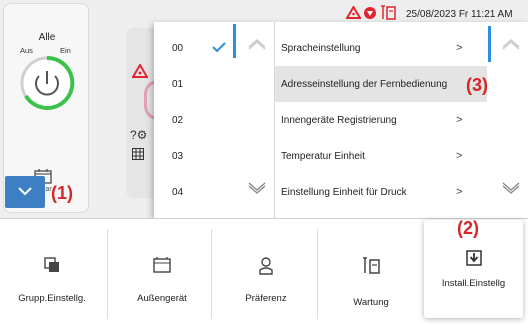  I want to click on expand-menu-button, so click(25, 192).